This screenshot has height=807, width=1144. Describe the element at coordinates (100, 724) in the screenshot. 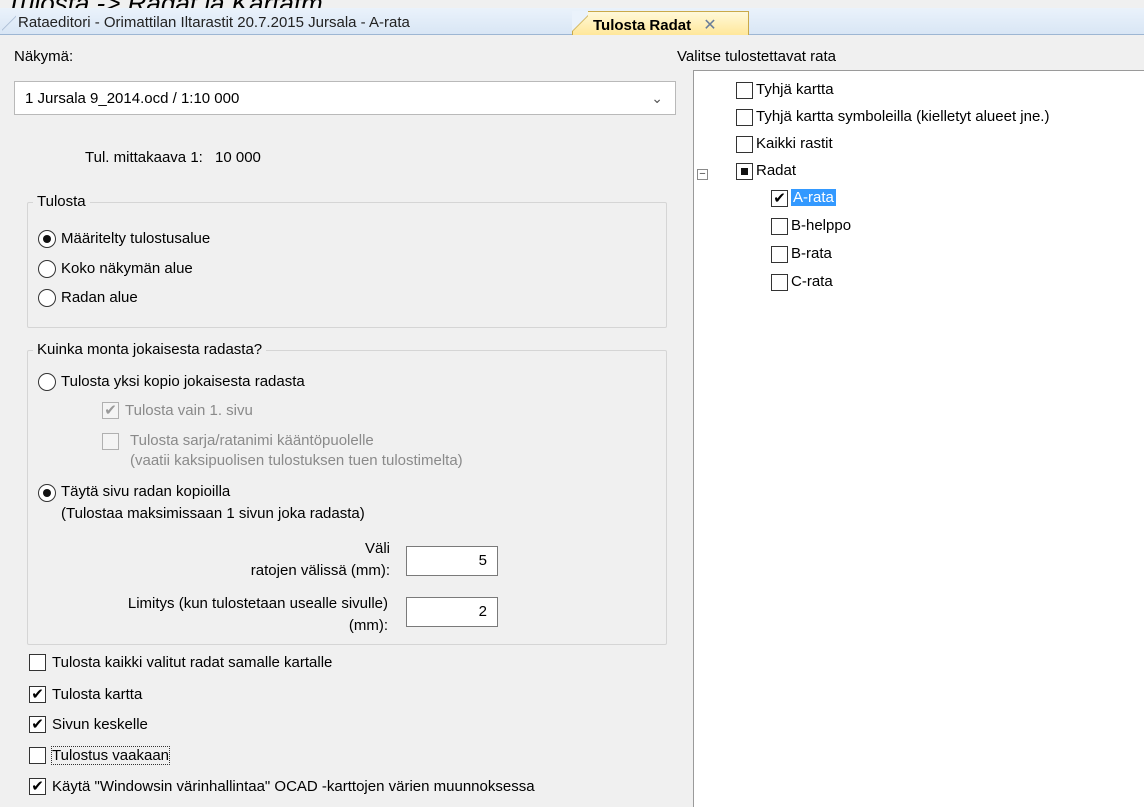

I see `checkbox-center-page-label: Sivun keskelle` at that location.